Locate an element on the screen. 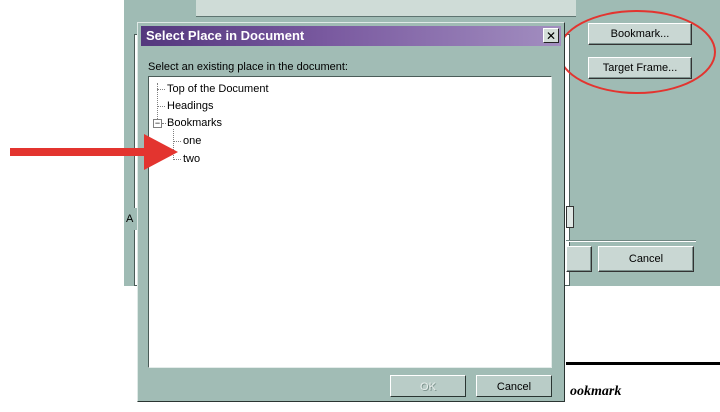 The image size is (720, 412). parent-ok-button-edge is located at coordinates (579, 259).